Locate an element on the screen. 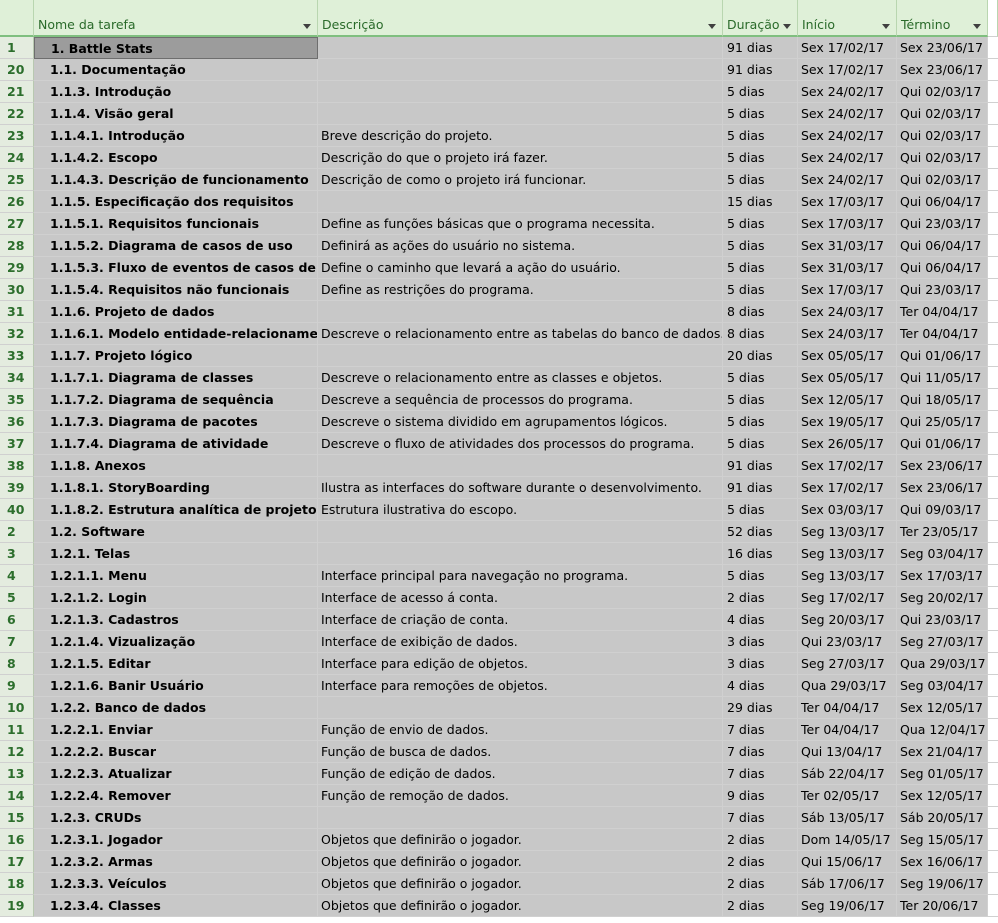 The image size is (998, 923). row-number: 3 is located at coordinates (17, 554).